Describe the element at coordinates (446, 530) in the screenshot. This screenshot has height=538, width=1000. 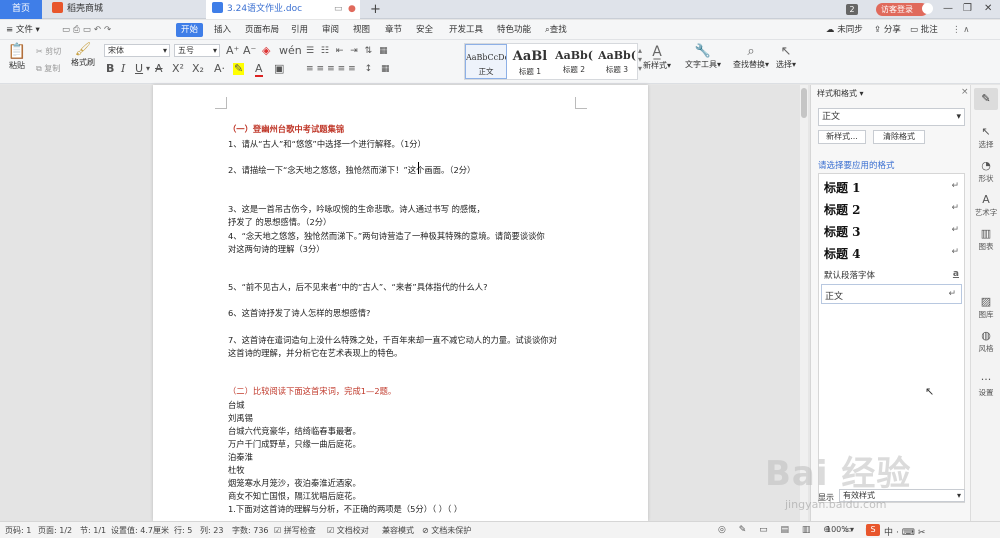
I see `protection-status: ⊘ 文档未保护` at that location.